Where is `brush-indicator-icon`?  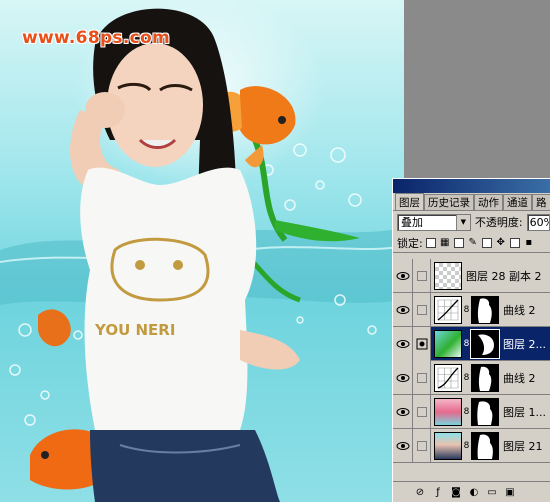
brush-indicator-icon is located at coordinates (421, 343).